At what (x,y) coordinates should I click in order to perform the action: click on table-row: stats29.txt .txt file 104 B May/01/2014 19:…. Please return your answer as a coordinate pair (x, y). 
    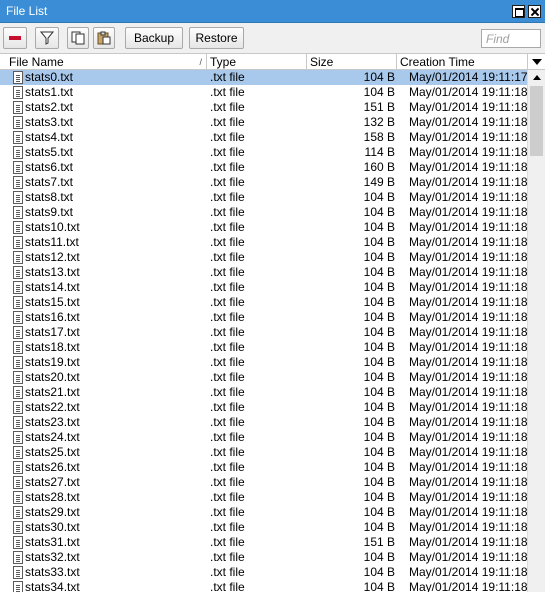
    Looking at the image, I should click on (264, 512).